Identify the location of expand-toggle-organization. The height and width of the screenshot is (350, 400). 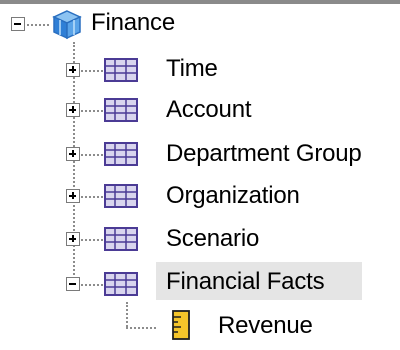
(73, 196).